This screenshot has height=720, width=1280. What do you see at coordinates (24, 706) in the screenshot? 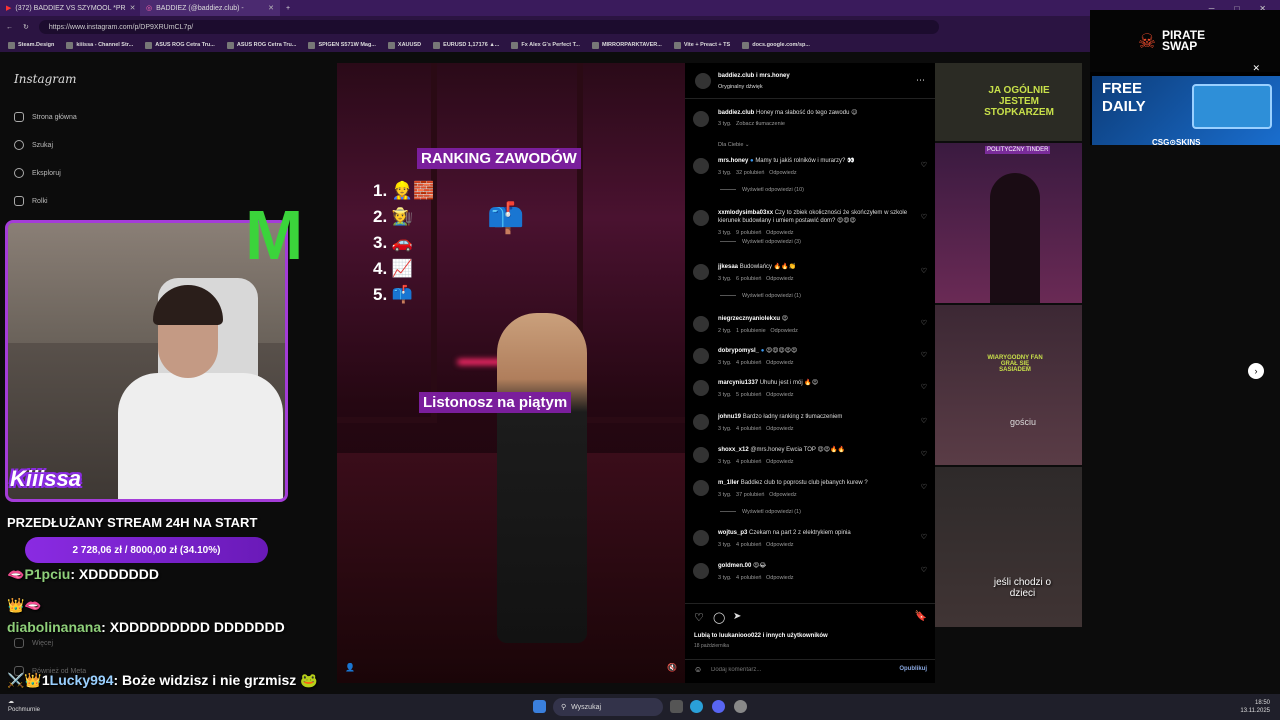
I see `weather-widget: ☁ Pochmurnie` at bounding box center [24, 706].